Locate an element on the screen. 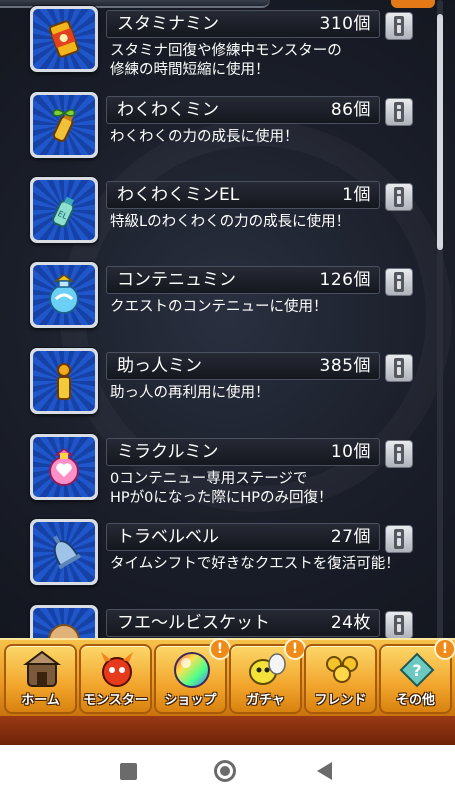 The width and height of the screenshot is (455, 800). item-name: スタミナミン is located at coordinates (168, 24).